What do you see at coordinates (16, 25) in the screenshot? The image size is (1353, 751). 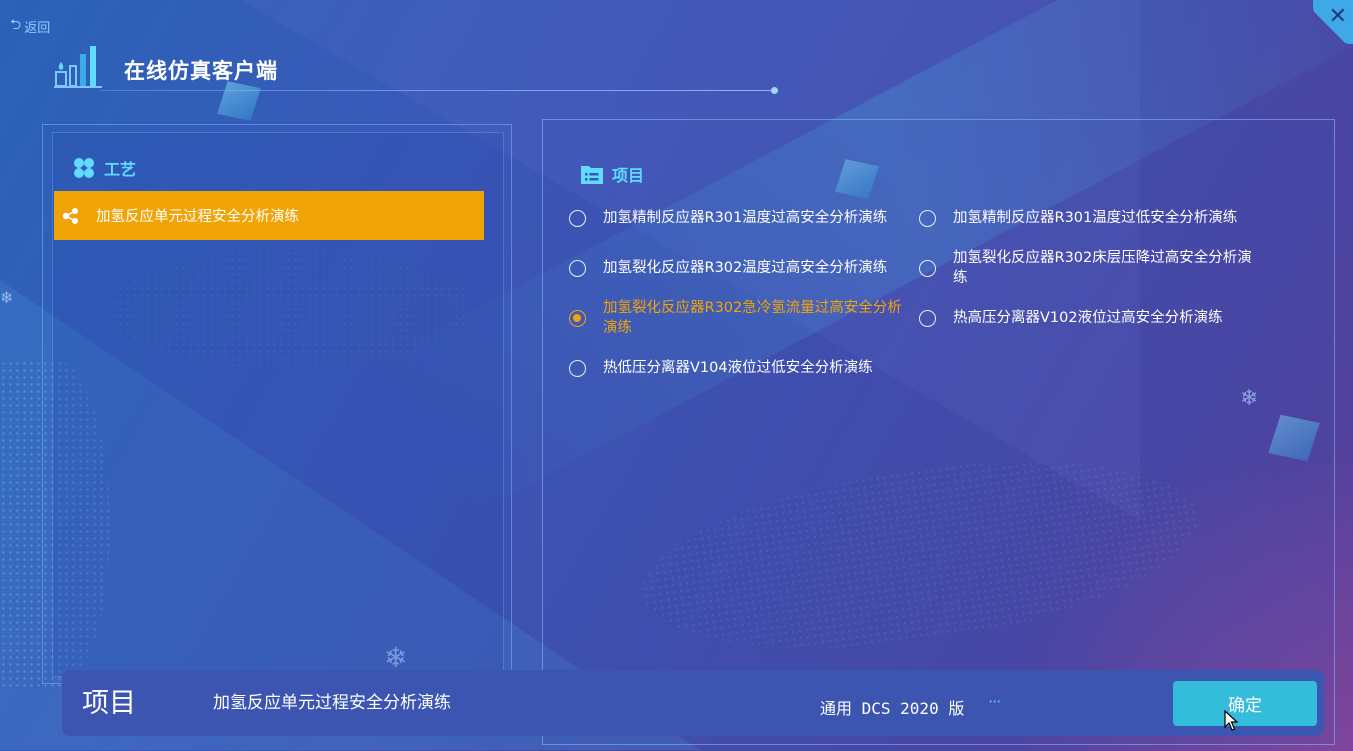 I see `back-arrow-icon: ⮌` at bounding box center [16, 25].